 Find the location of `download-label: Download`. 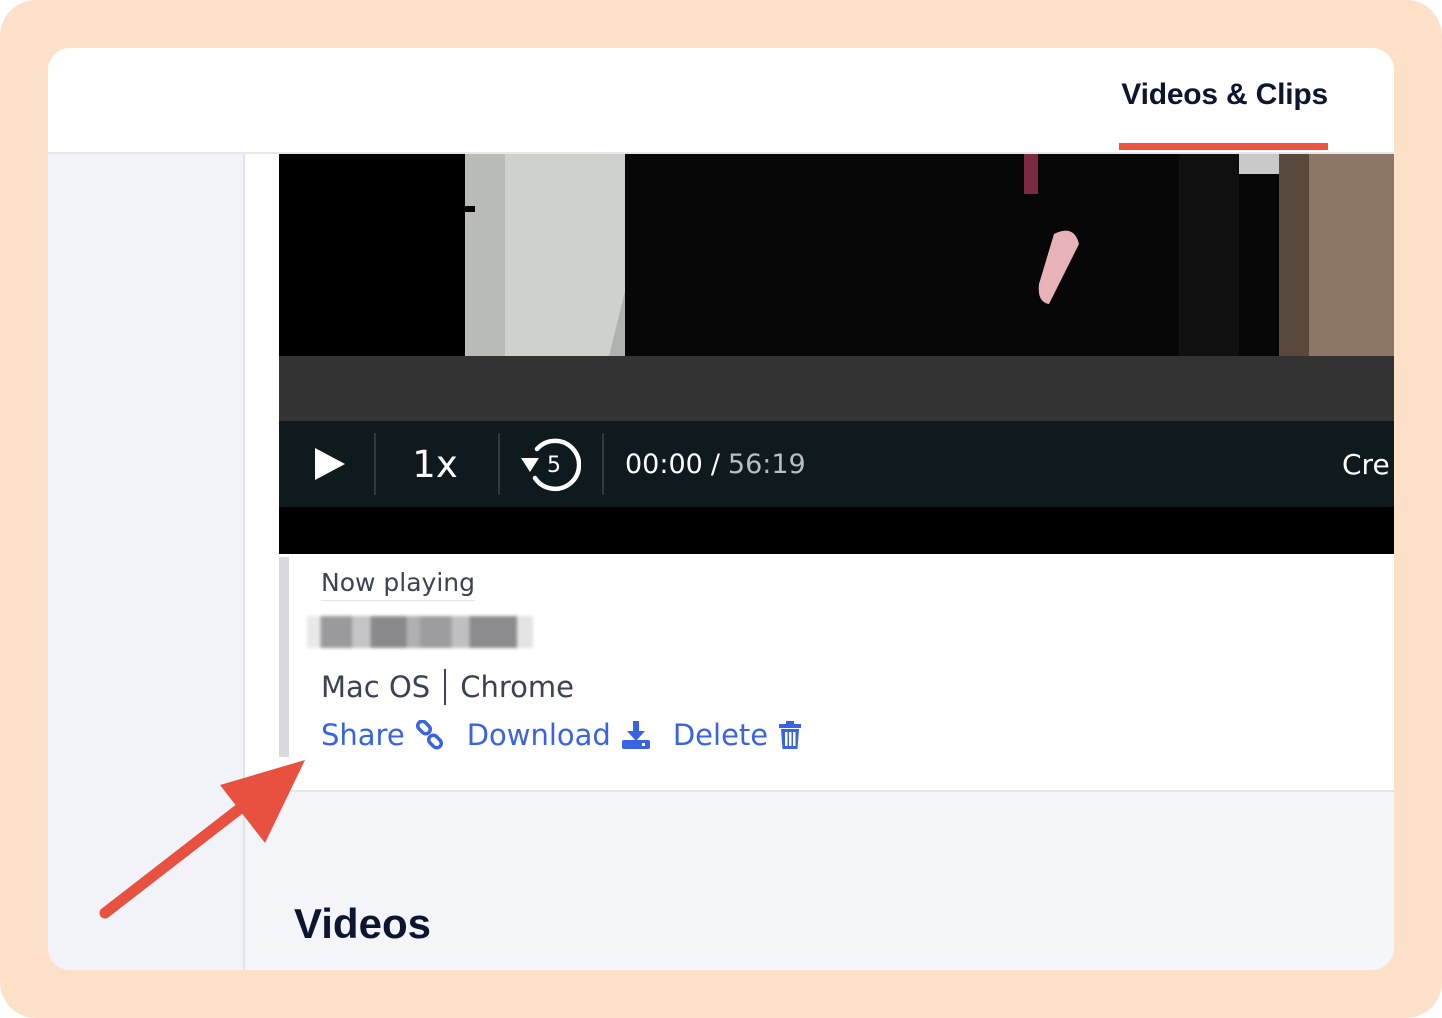

download-label: Download is located at coordinates (538, 735).